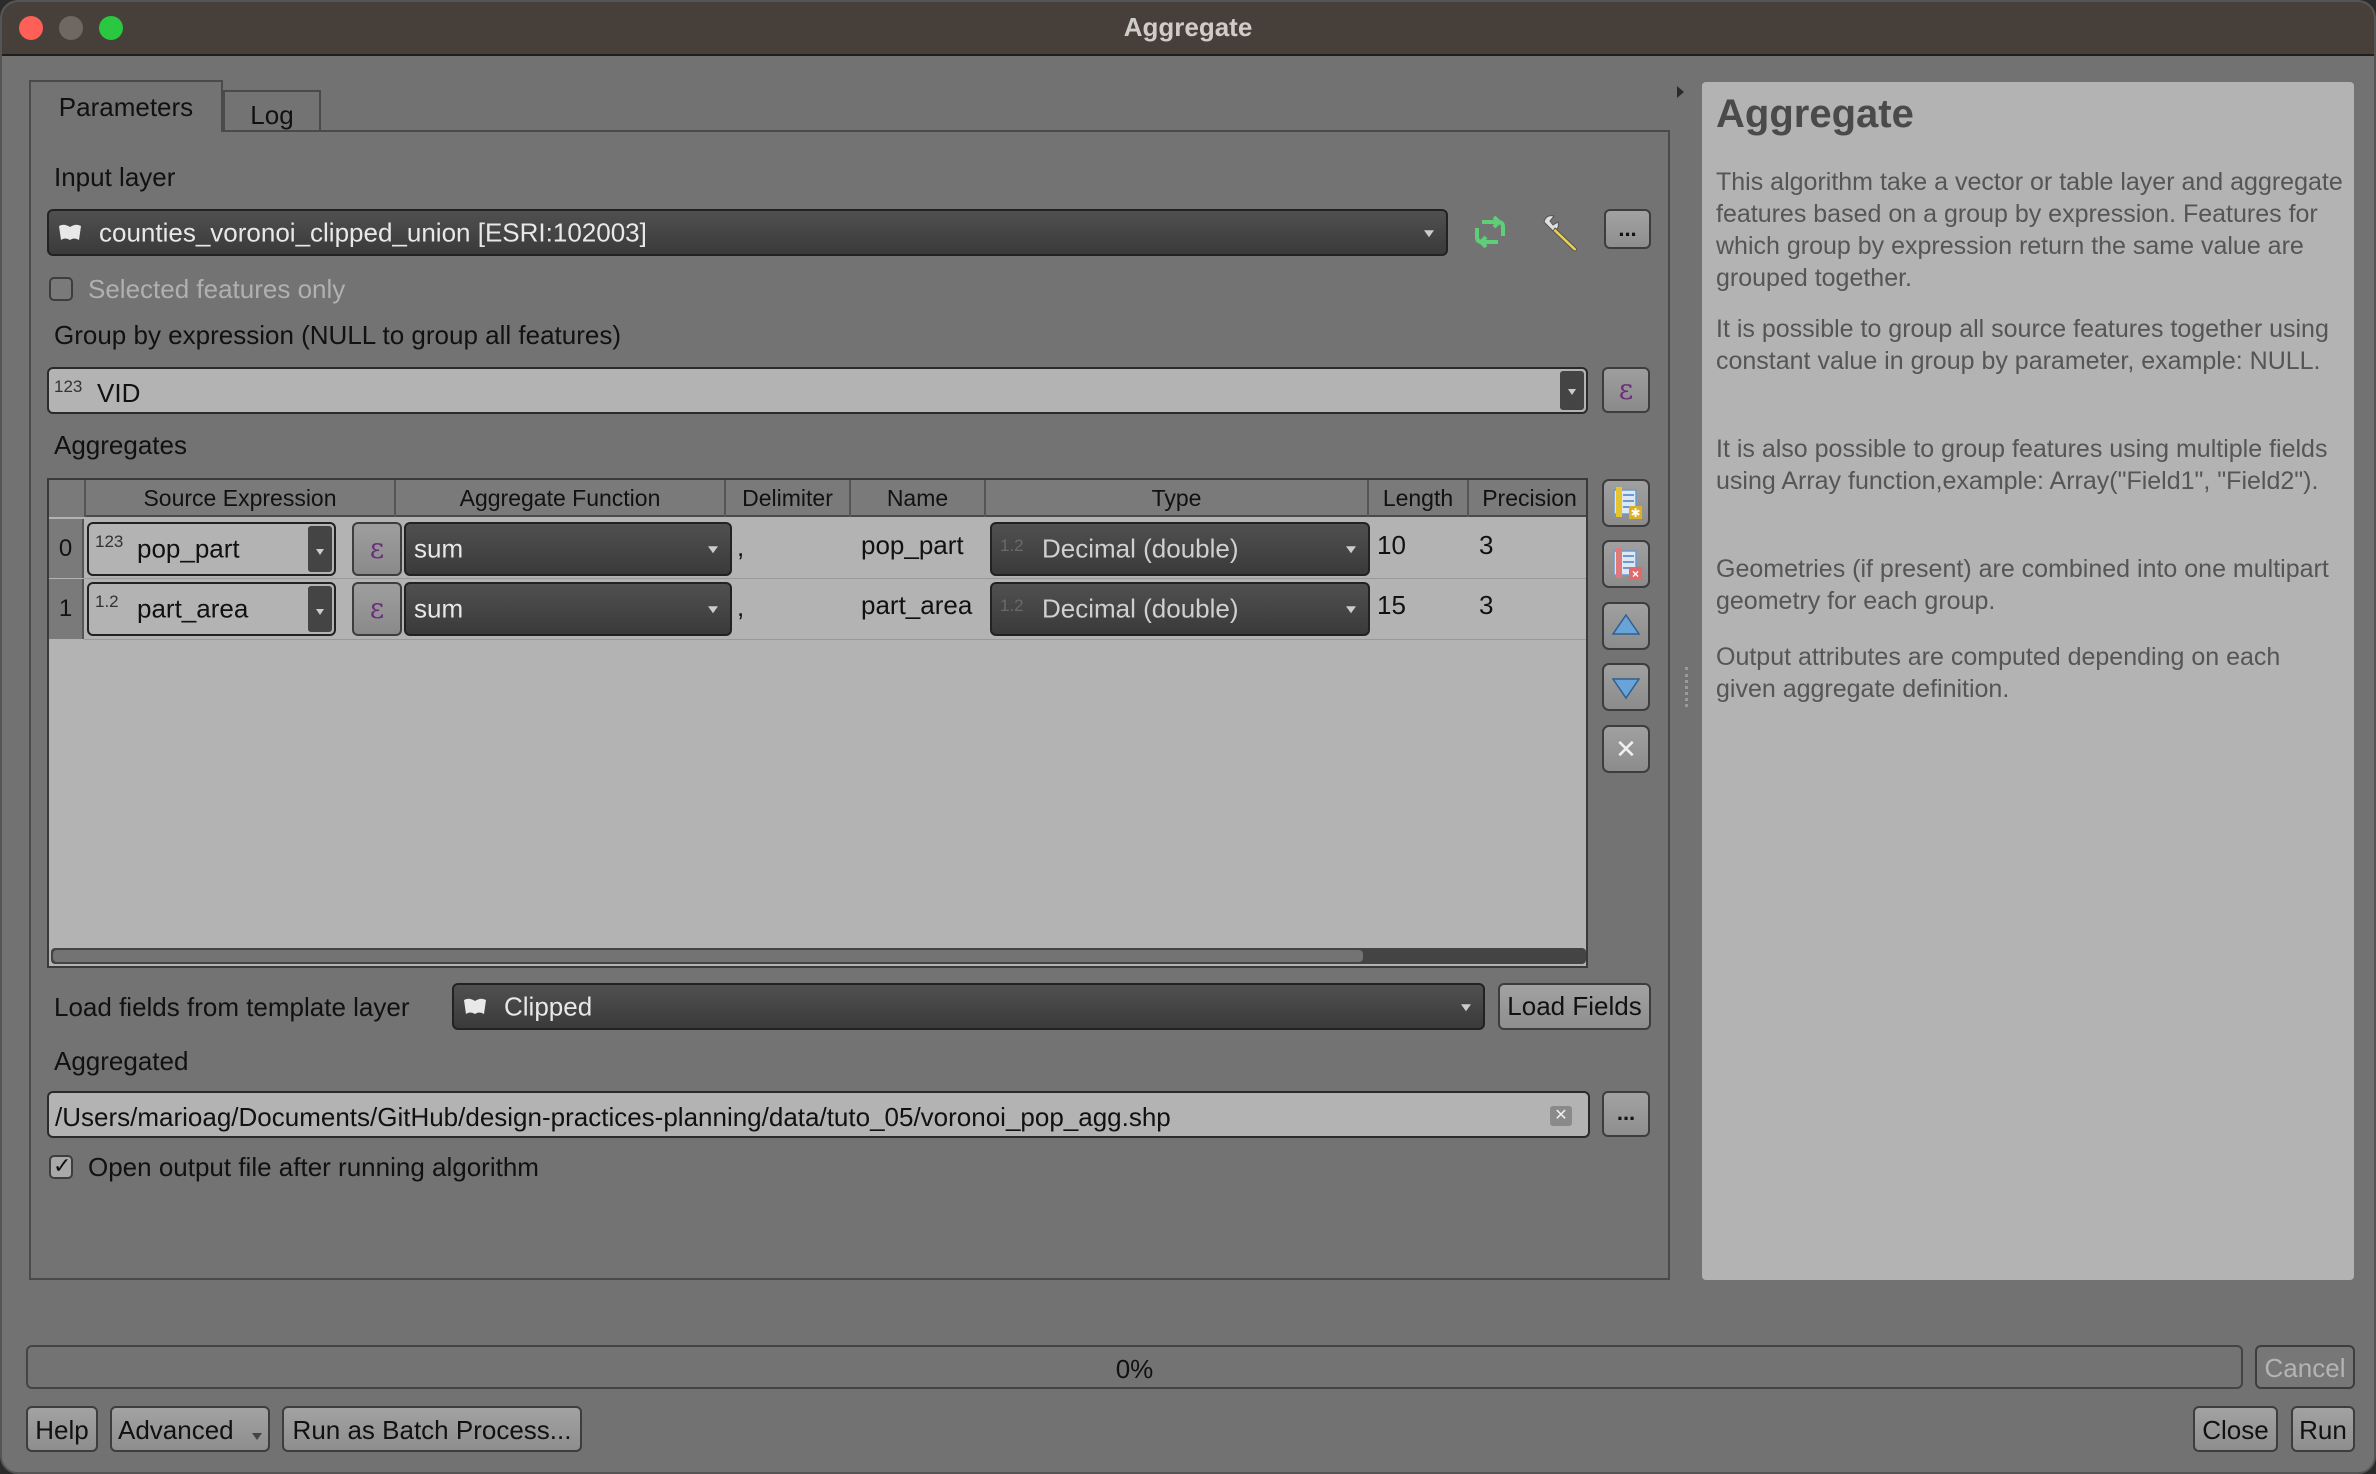  What do you see at coordinates (1391, 545) in the screenshot?
I see `length-cell: 10` at bounding box center [1391, 545].